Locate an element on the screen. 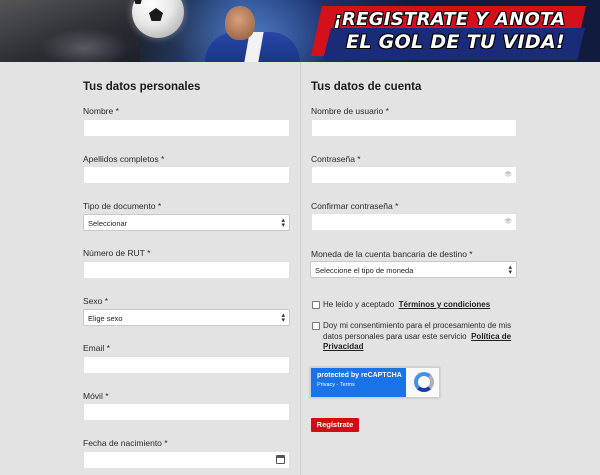 The height and width of the screenshot is (475, 600). sexo-select: Elige sexo ▴ ▾ is located at coordinates (186, 317).